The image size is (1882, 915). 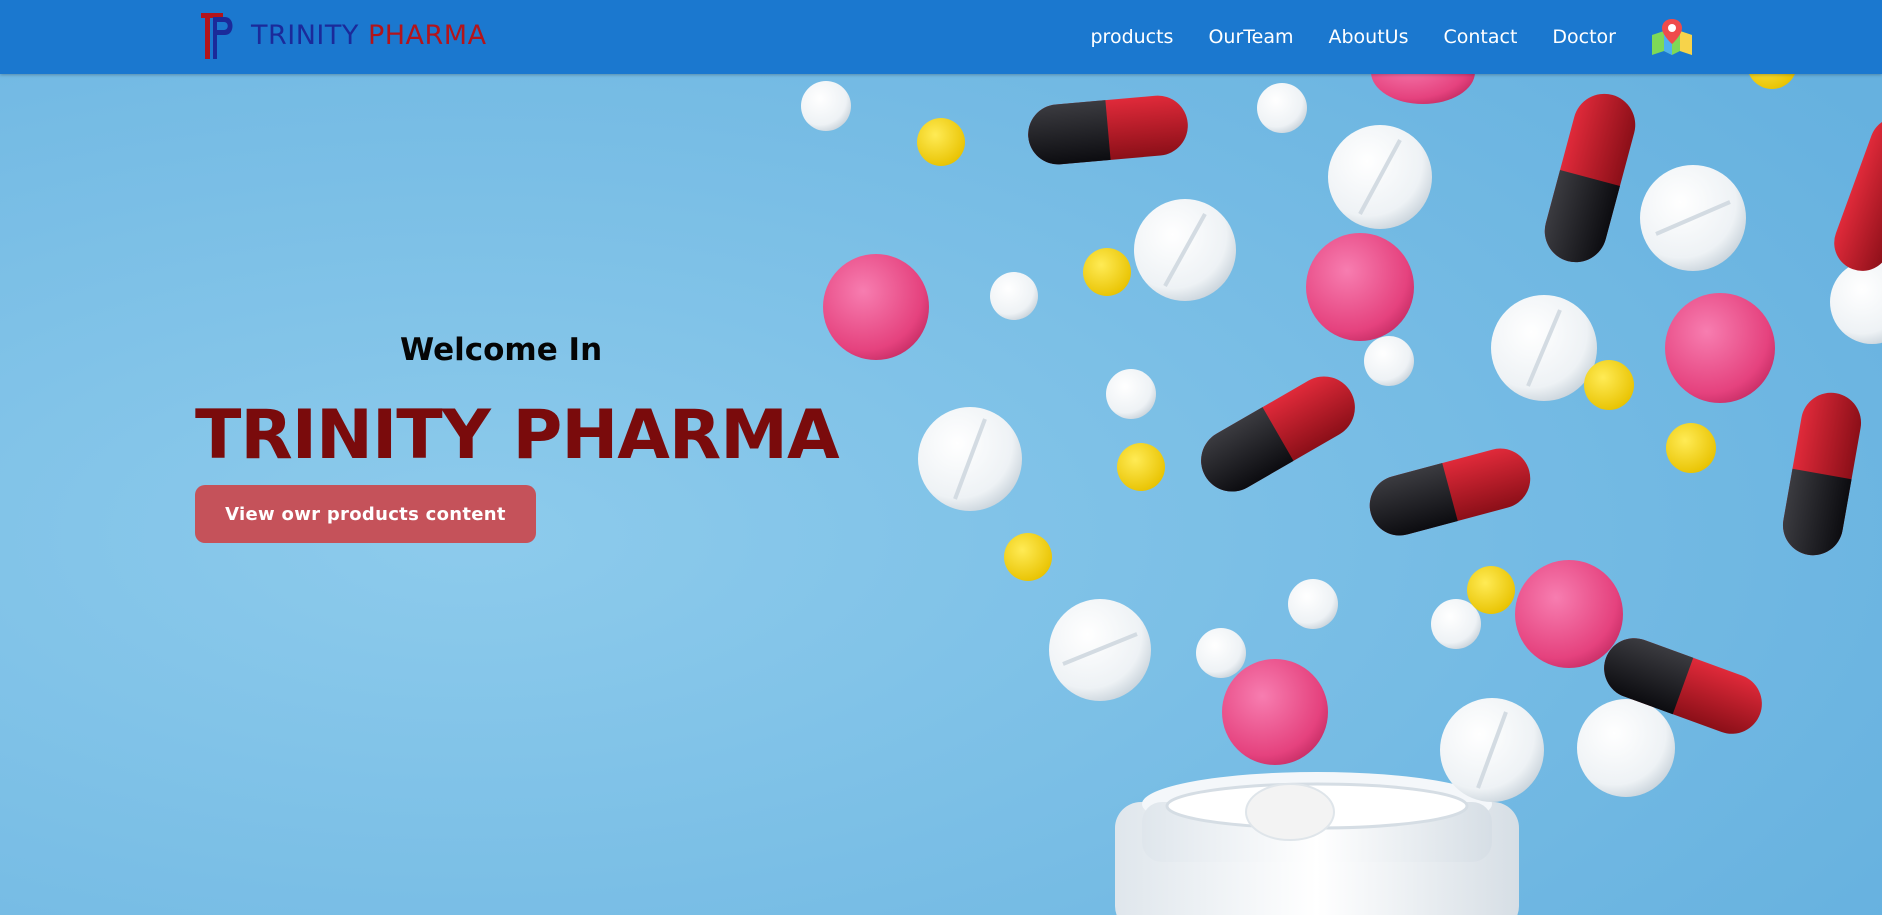 I want to click on view-products-button: View owr products content, so click(x=365, y=514).